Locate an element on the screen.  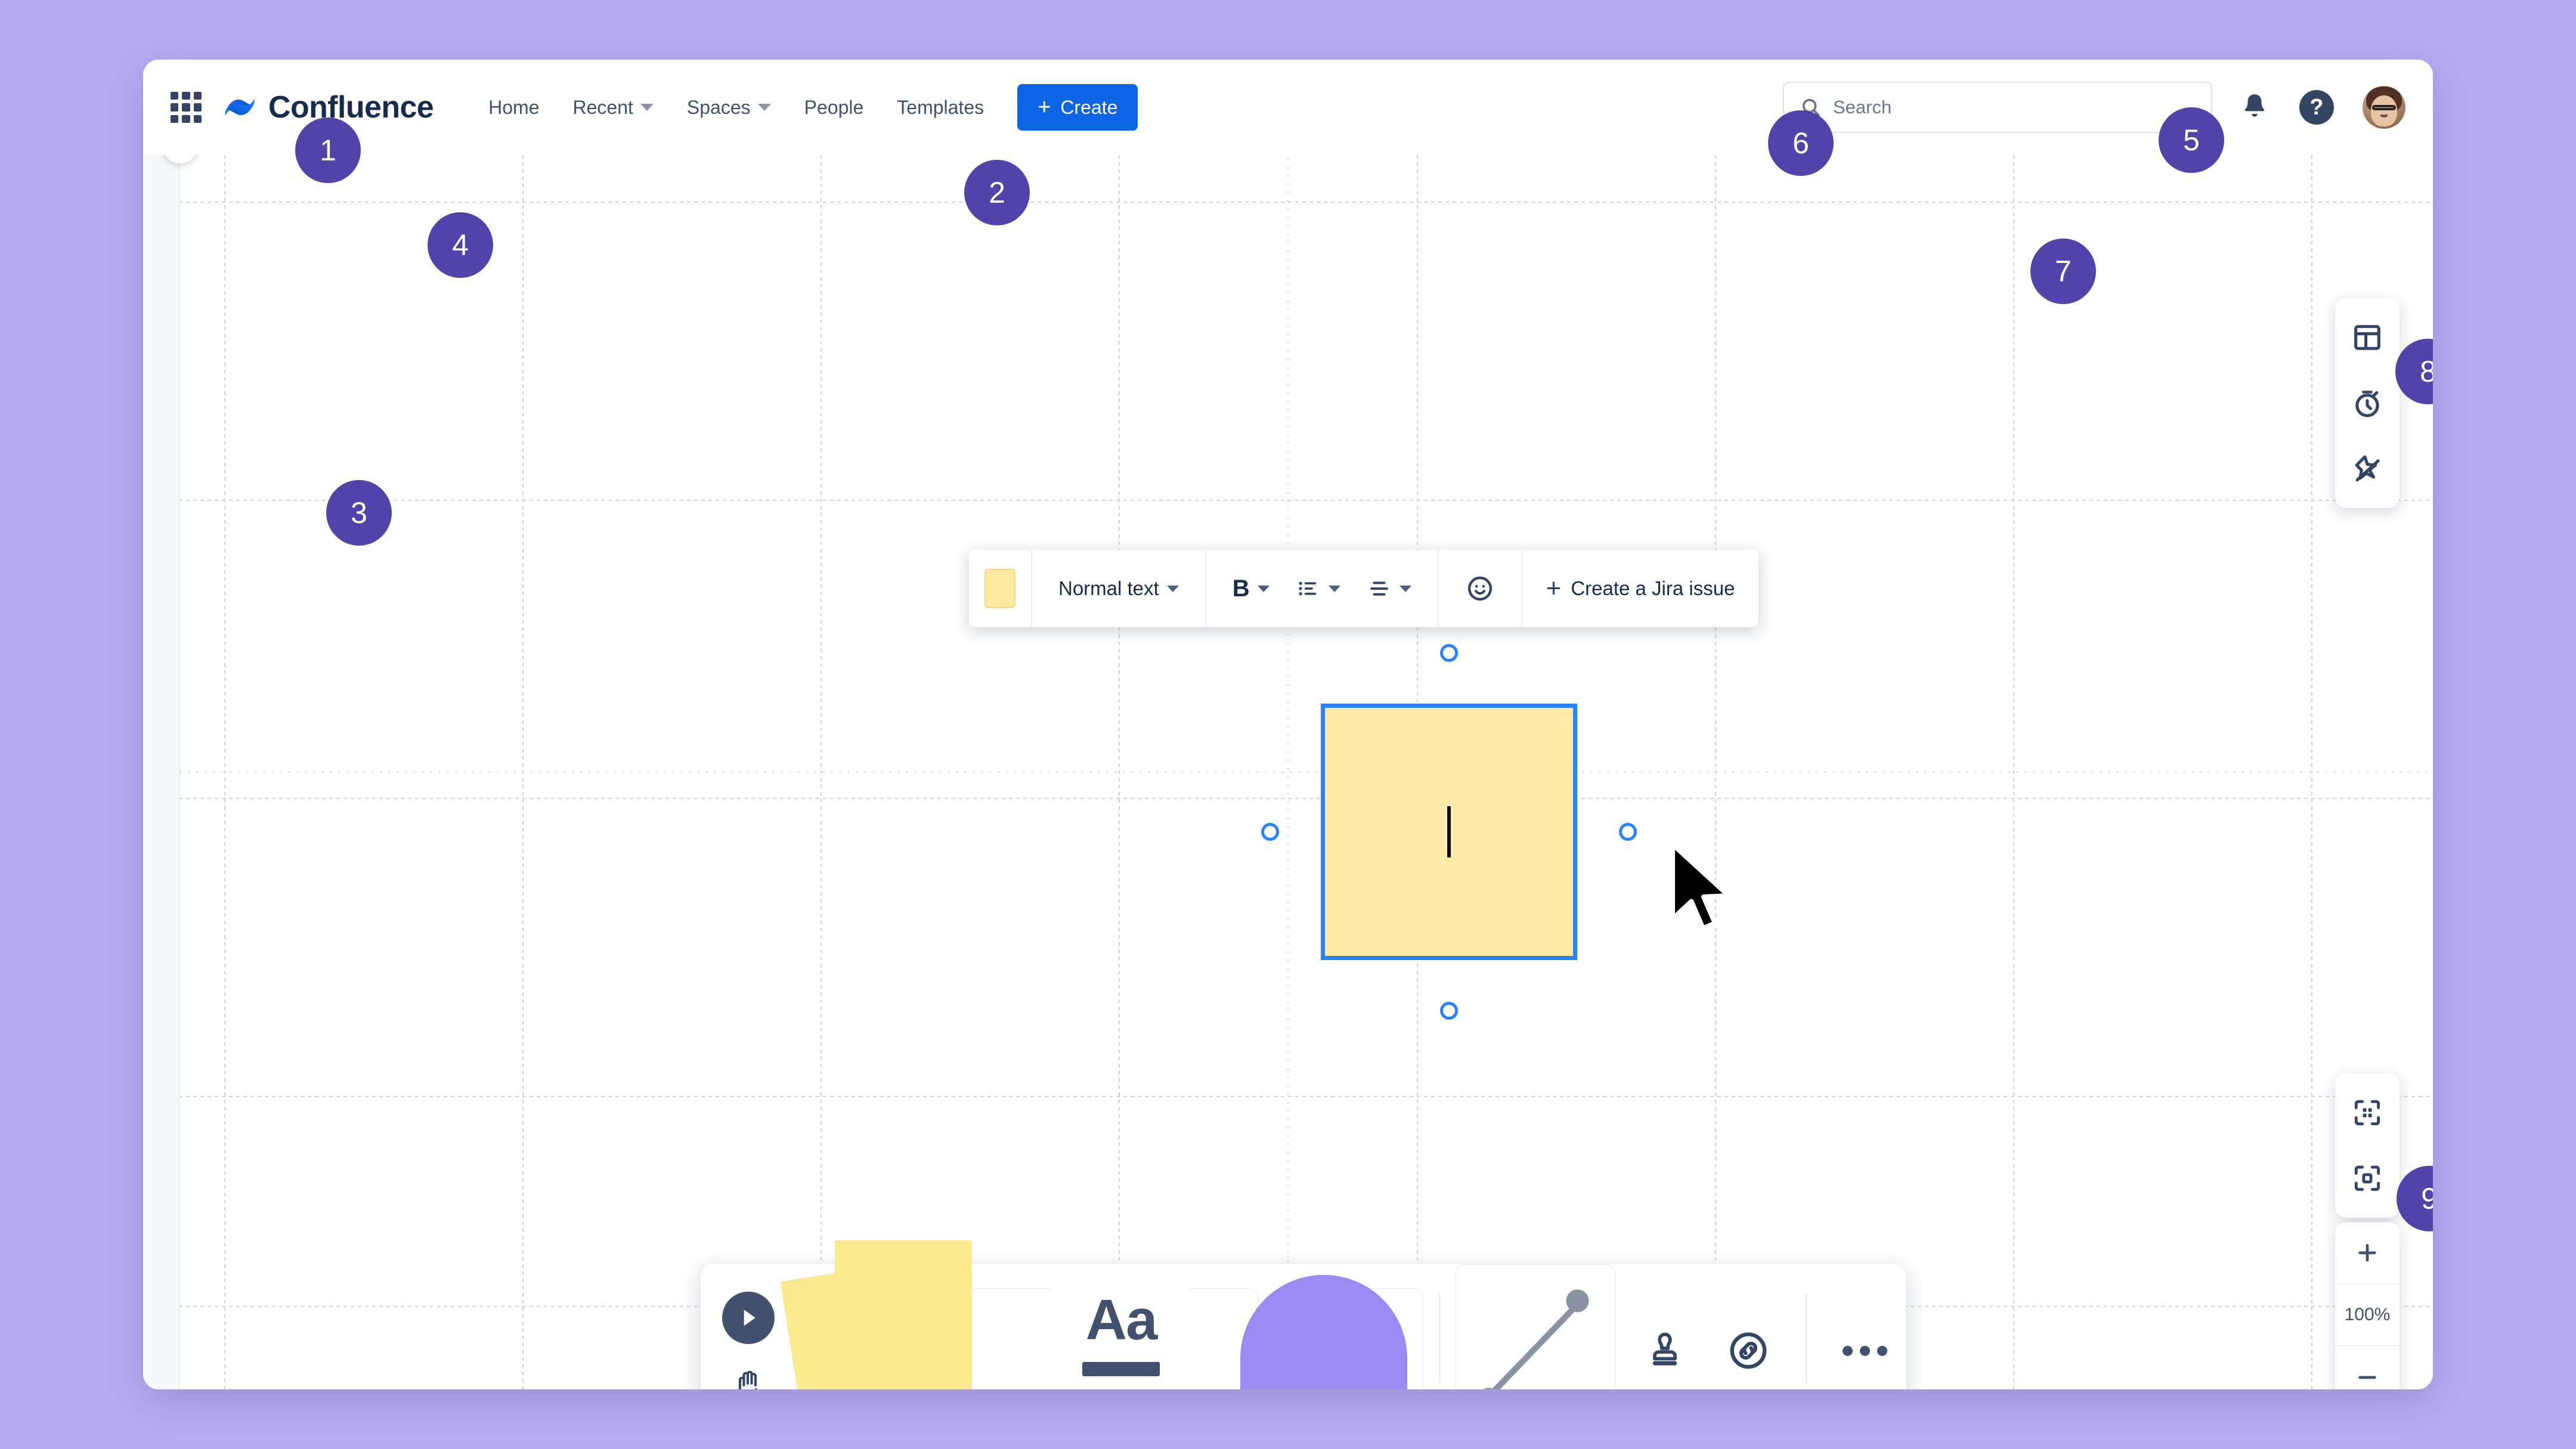
smiley-emoji-icon is located at coordinates (1479, 588).